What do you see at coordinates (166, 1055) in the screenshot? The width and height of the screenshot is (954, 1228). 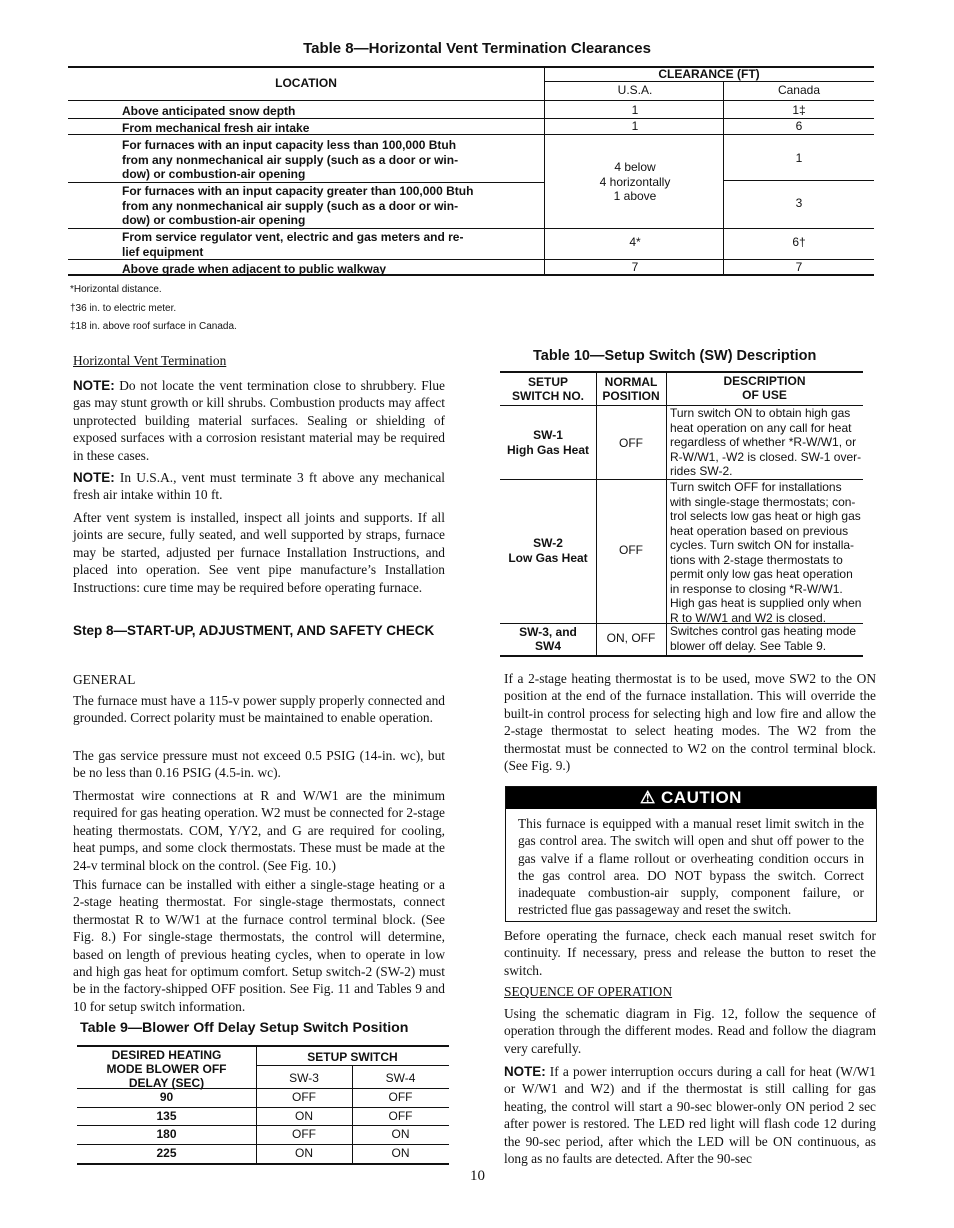 I see `line: DESIRED HEATING` at bounding box center [166, 1055].